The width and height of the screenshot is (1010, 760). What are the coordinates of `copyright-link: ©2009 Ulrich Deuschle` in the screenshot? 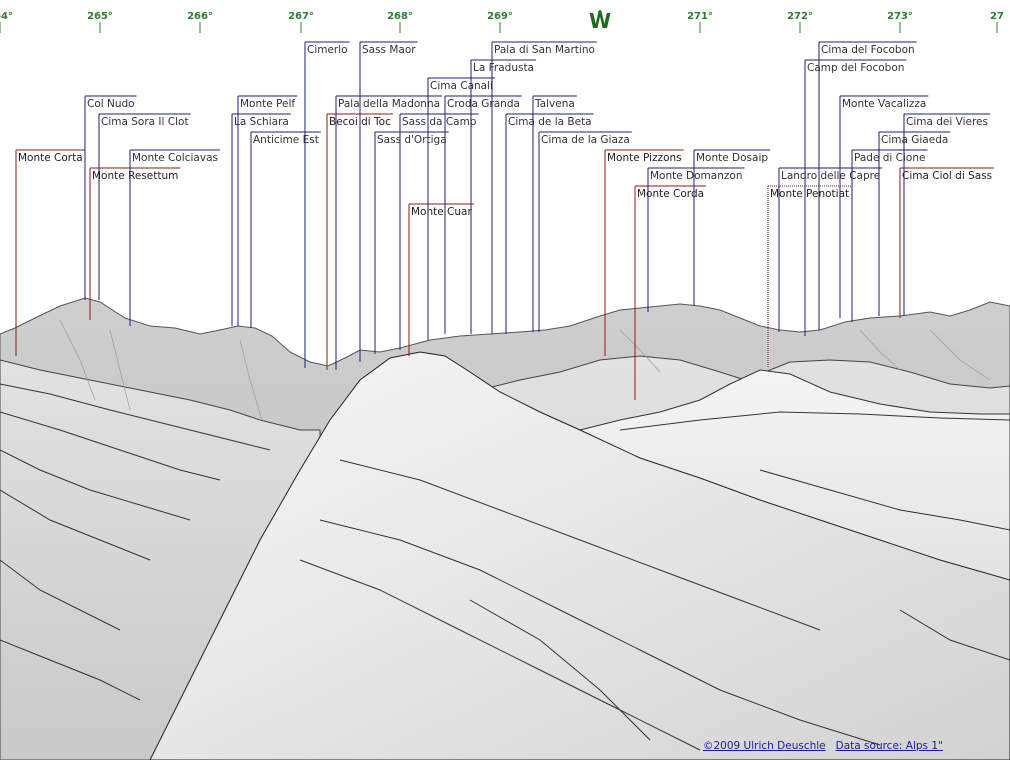 It's located at (764, 746).